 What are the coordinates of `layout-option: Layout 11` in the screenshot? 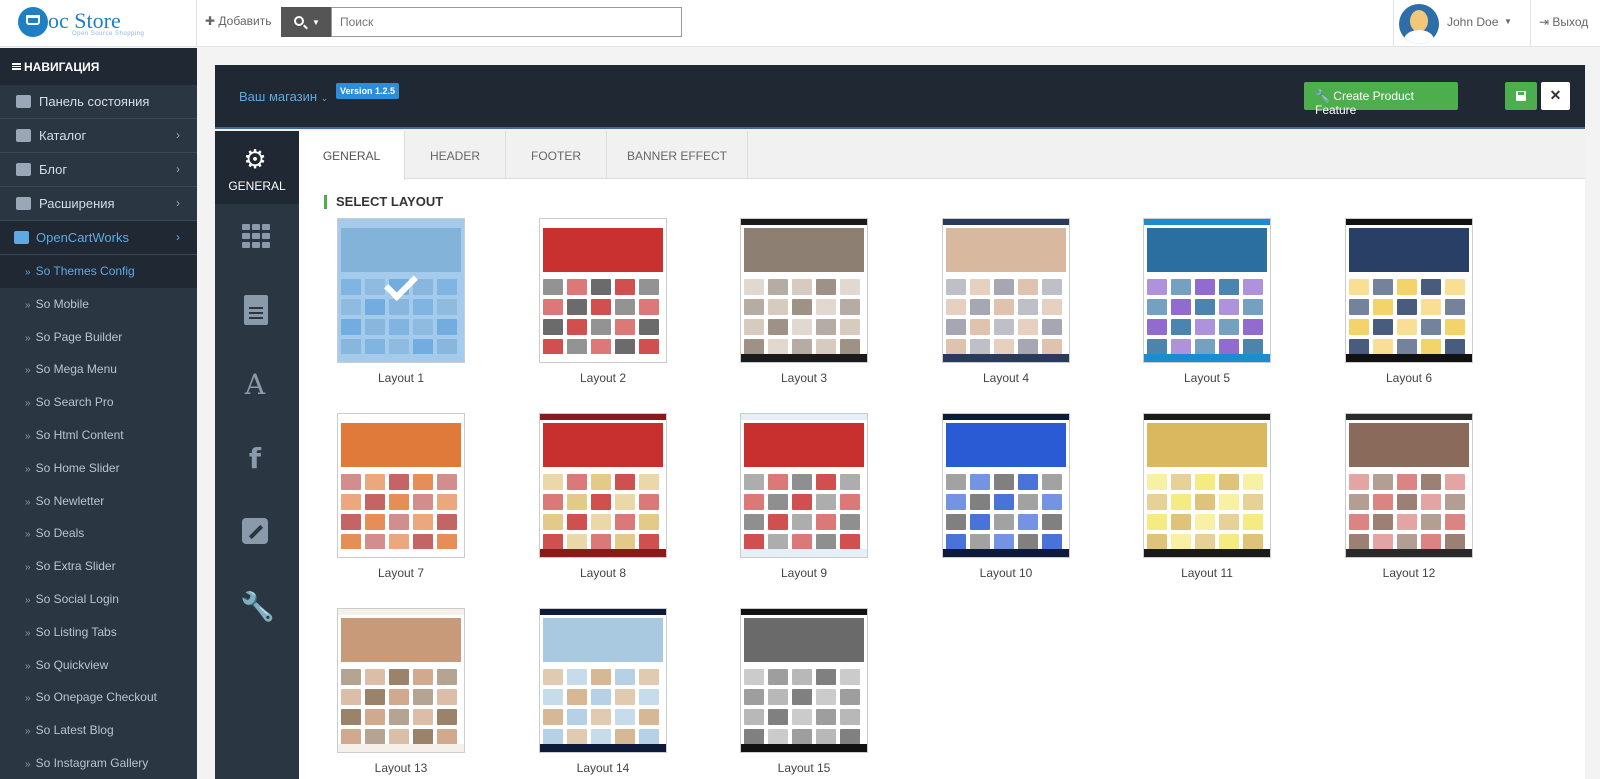 It's located at (1207, 496).